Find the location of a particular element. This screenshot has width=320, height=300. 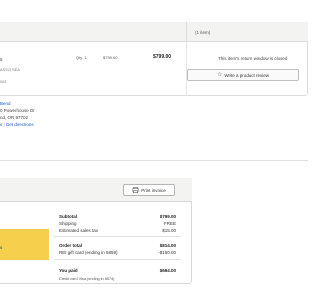

subtotal-value: $799.00 is located at coordinates (167, 216).